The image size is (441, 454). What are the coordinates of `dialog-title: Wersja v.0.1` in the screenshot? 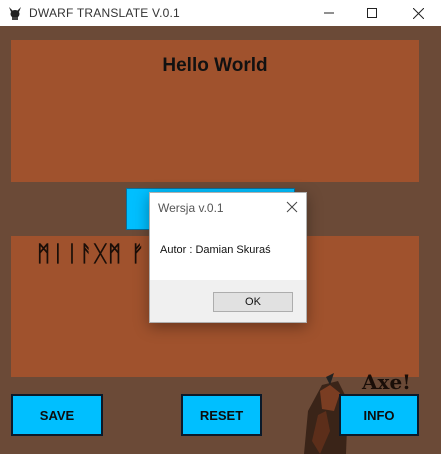 It's located at (191, 208).